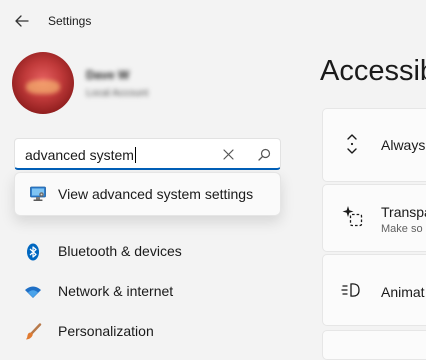  What do you see at coordinates (350, 290) in the screenshot?
I see `animation-effects-icon` at bounding box center [350, 290].